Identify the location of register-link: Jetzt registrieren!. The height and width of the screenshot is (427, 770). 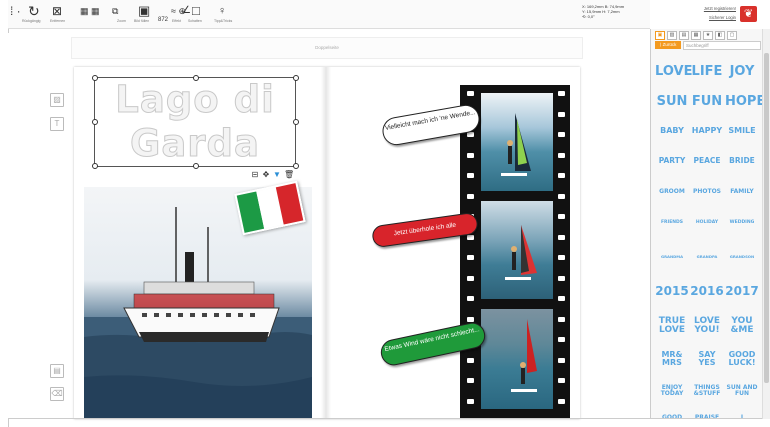
(720, 8).